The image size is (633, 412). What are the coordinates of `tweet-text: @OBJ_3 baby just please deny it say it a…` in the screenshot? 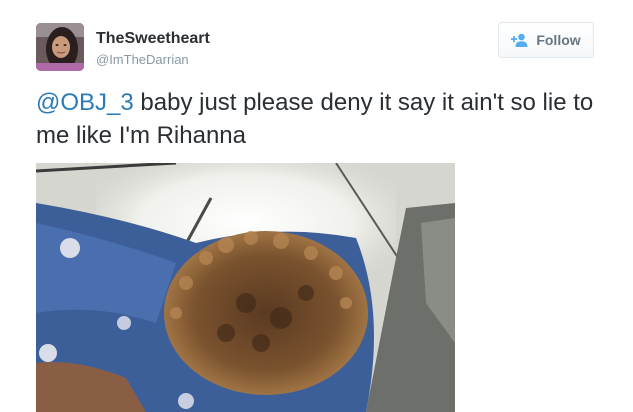 It's located at (321, 119).